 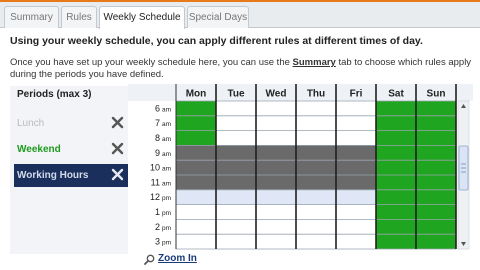 I want to click on period-label: Working Hours, so click(x=53, y=175).